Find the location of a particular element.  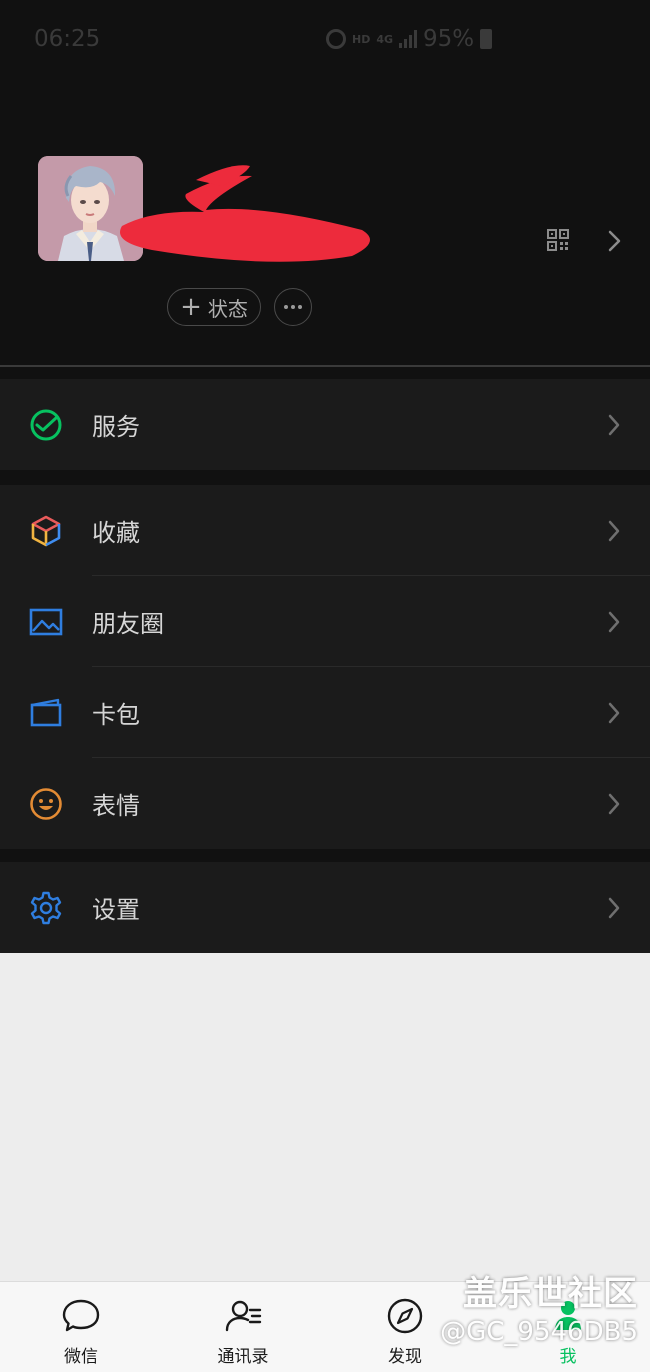

watermark-title: 盖乐世社区 is located at coordinates (550, 1294).